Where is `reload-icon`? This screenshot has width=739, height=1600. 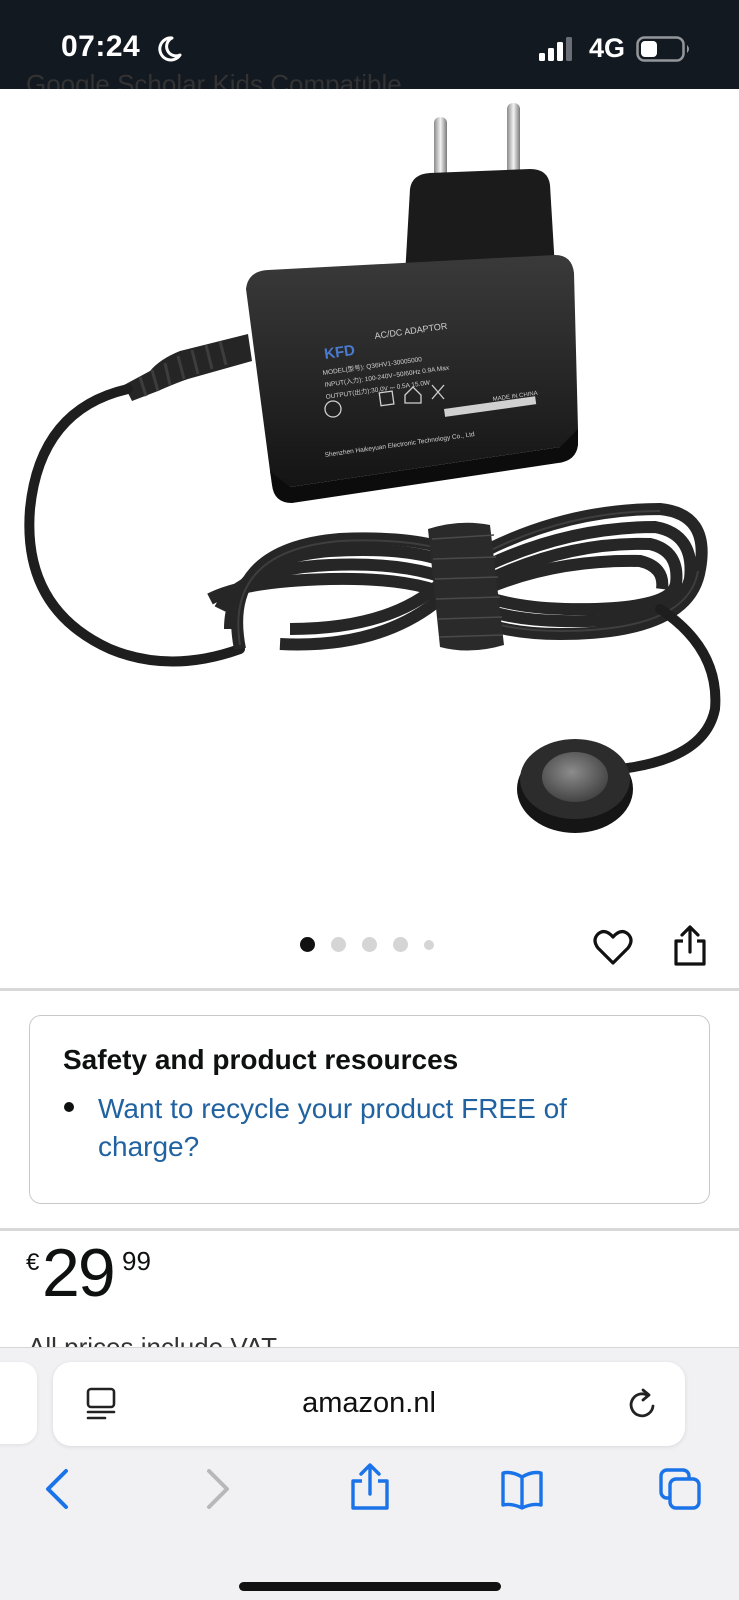
reload-icon is located at coordinates (643, 1404).